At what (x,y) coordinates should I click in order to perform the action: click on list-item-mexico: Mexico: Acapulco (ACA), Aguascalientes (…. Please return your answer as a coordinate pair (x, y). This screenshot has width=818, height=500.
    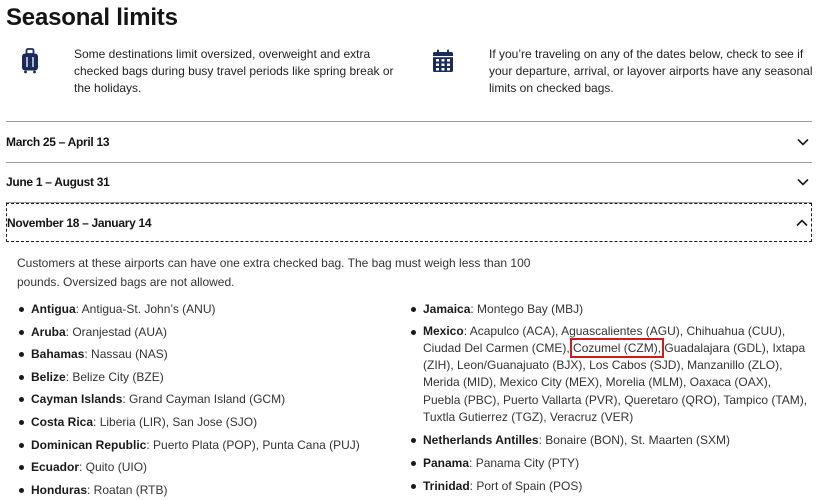
    Looking at the image, I should click on (609, 375).